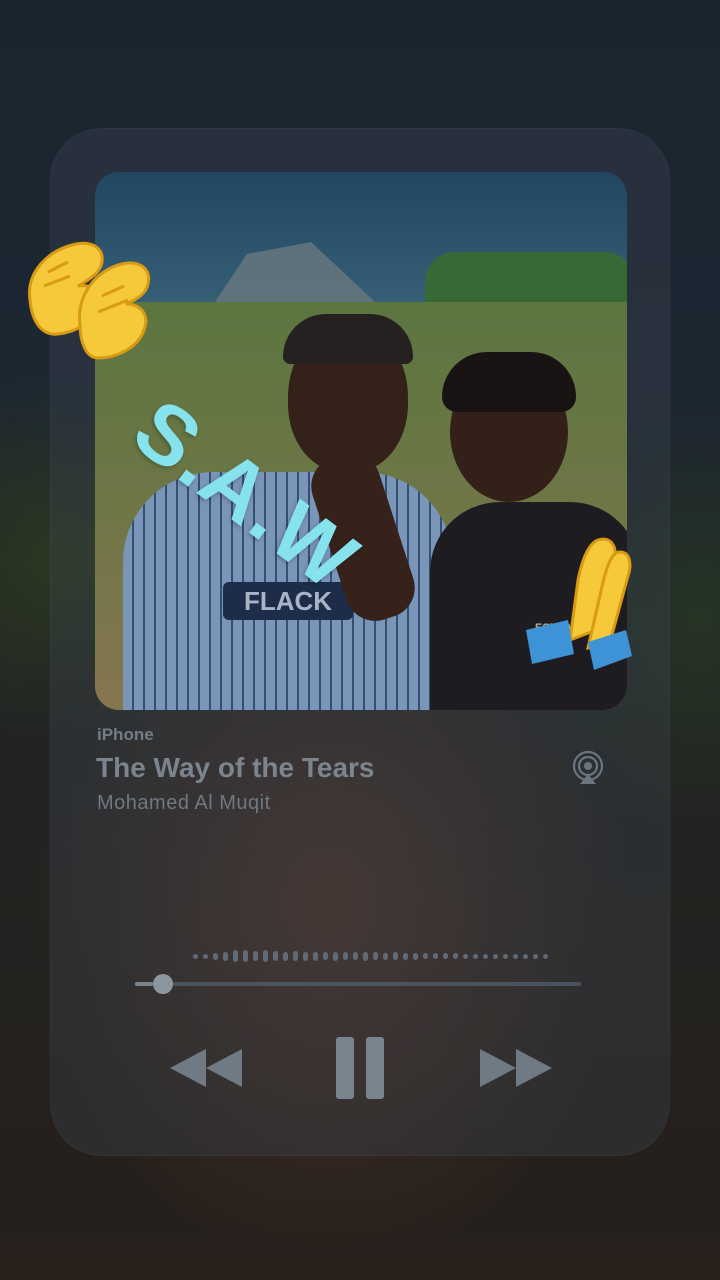 The height and width of the screenshot is (1280, 720). Describe the element at coordinates (235, 768) in the screenshot. I see `song-title: The Way of the Tears` at that location.